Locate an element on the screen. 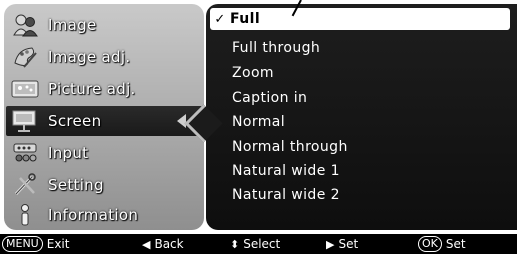 The height and width of the screenshot is (254, 517). option-full: ✓ Full is located at coordinates (360, 19).